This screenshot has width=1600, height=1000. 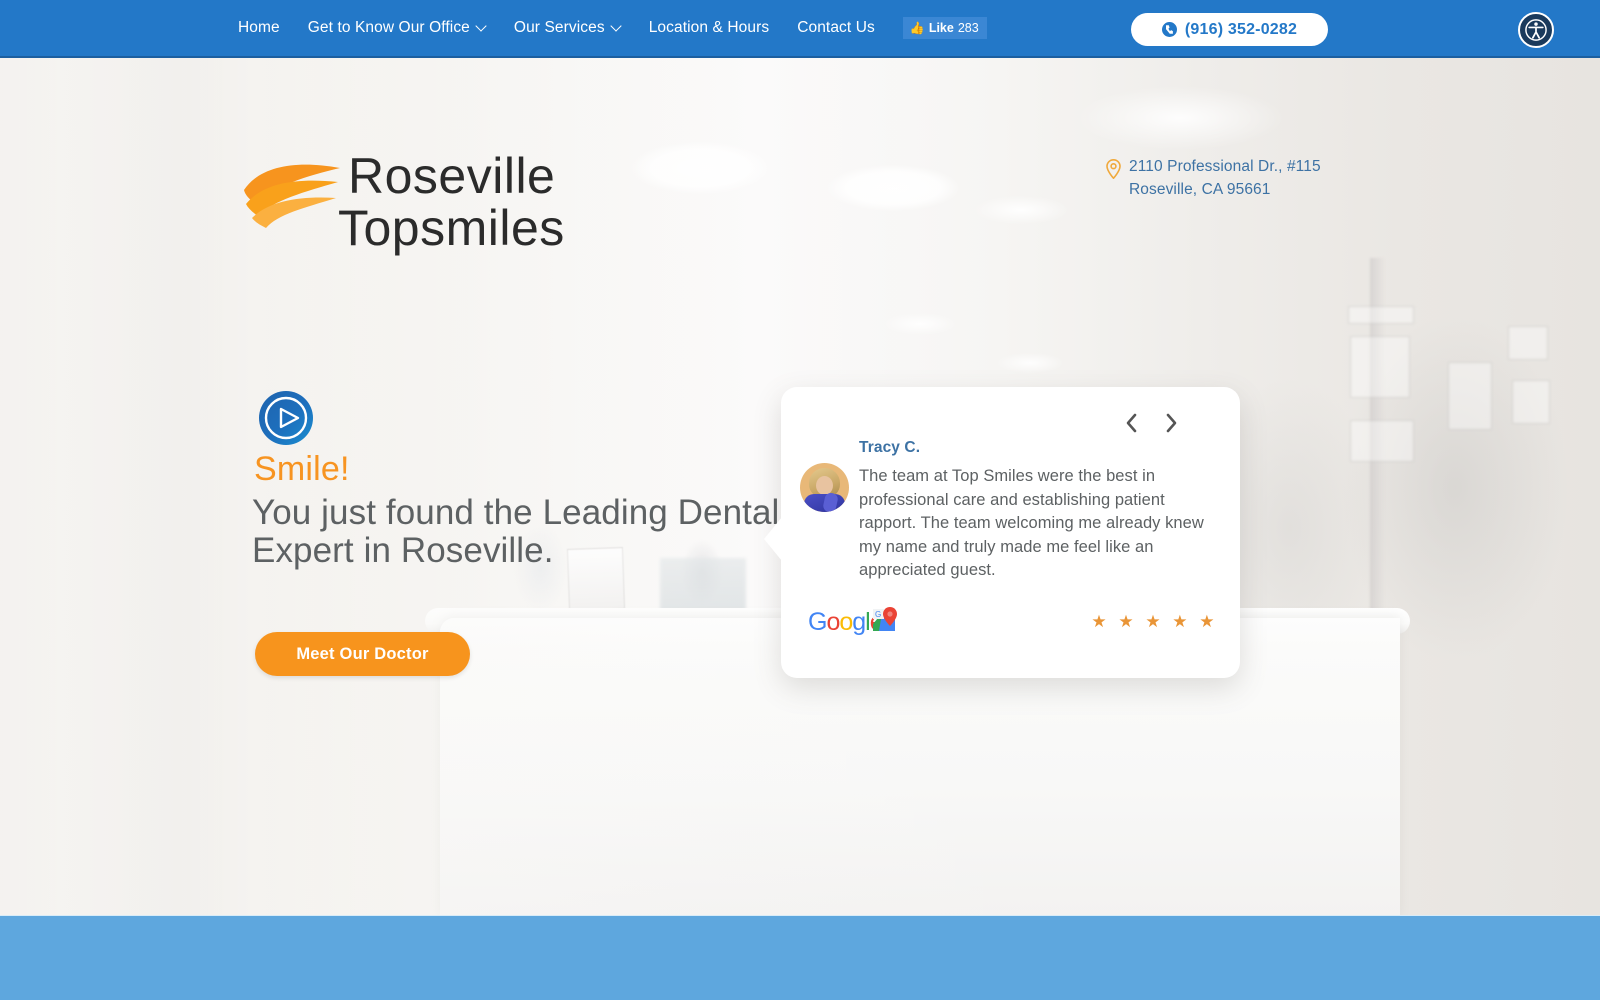 What do you see at coordinates (941, 28) in the screenshot?
I see `like-label: Like` at bounding box center [941, 28].